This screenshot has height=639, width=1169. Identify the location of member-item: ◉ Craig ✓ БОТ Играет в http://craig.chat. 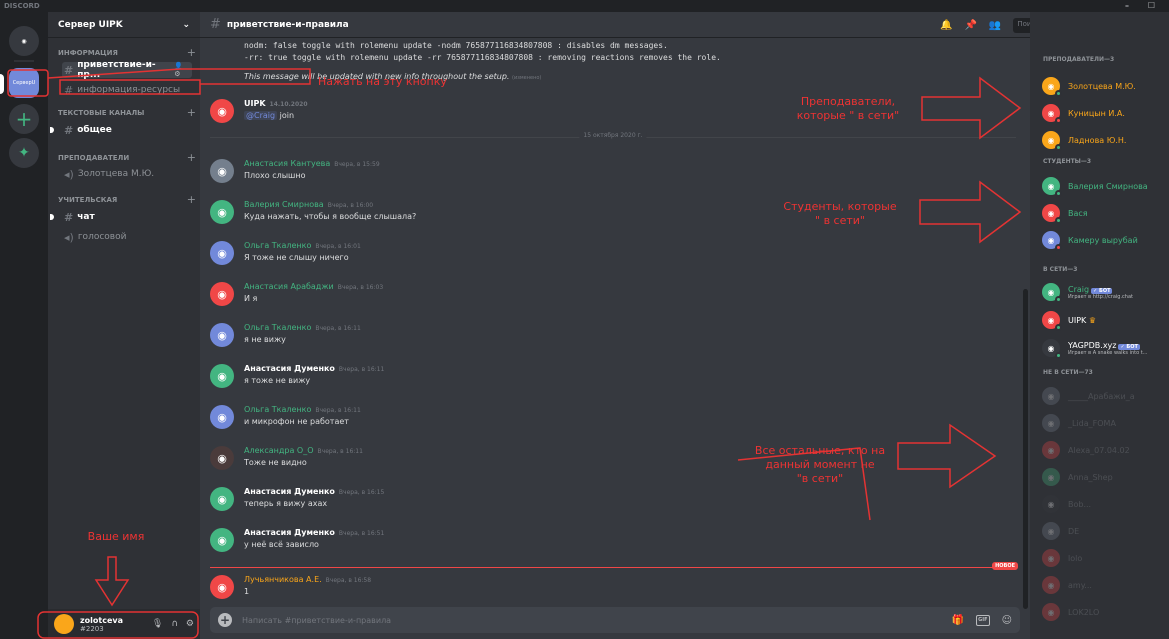
(1104, 292).